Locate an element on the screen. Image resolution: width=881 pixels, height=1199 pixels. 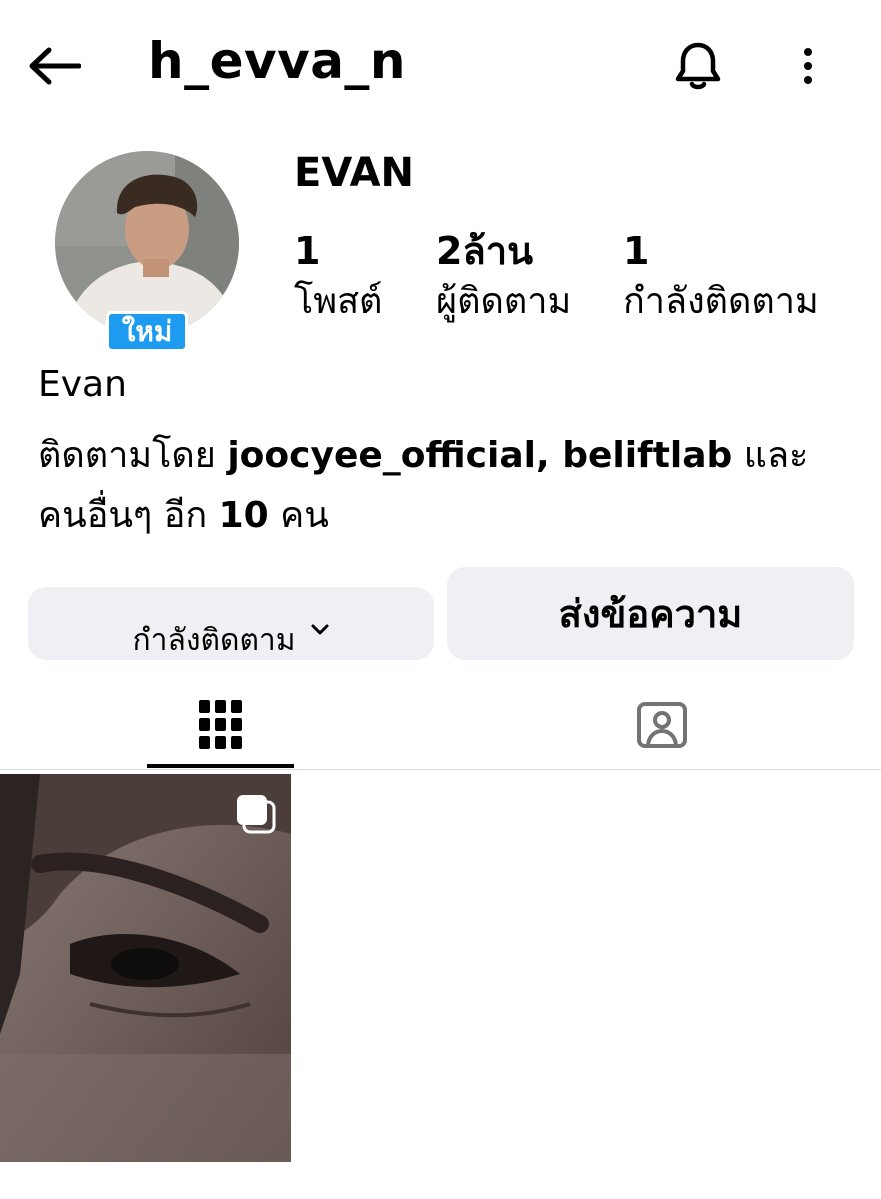
followed-by-prefix: ติดตามโดย is located at coordinates (133, 455).